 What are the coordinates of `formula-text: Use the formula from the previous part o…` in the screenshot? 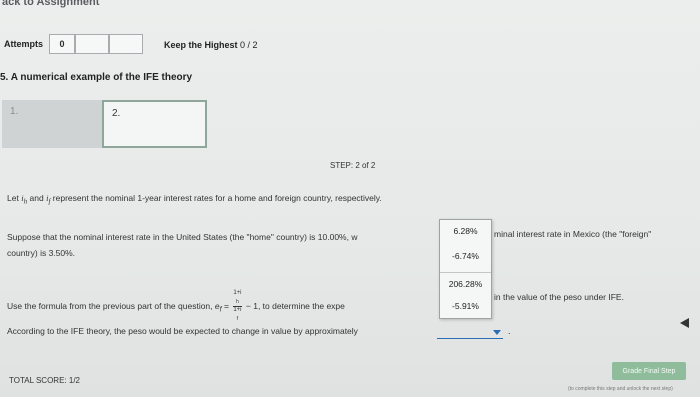 It's located at (176, 306).